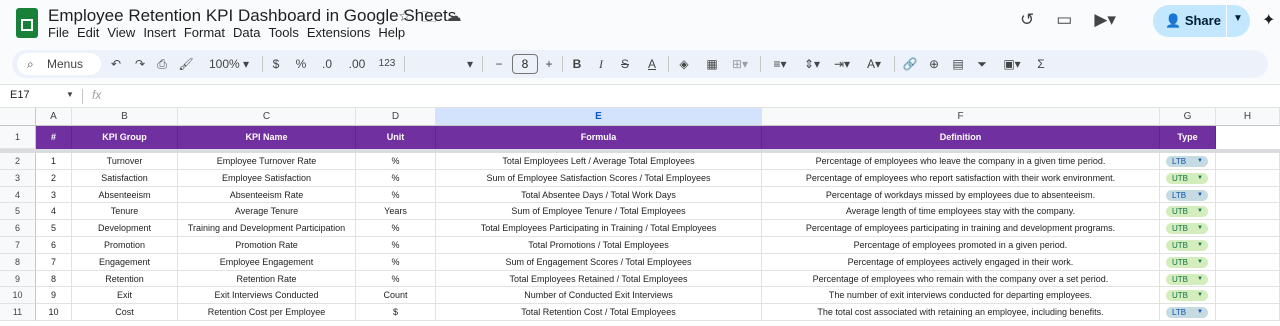 The height and width of the screenshot is (326, 1280). What do you see at coordinates (910, 64) in the screenshot?
I see `insert-link-icon: 🔗` at bounding box center [910, 64].